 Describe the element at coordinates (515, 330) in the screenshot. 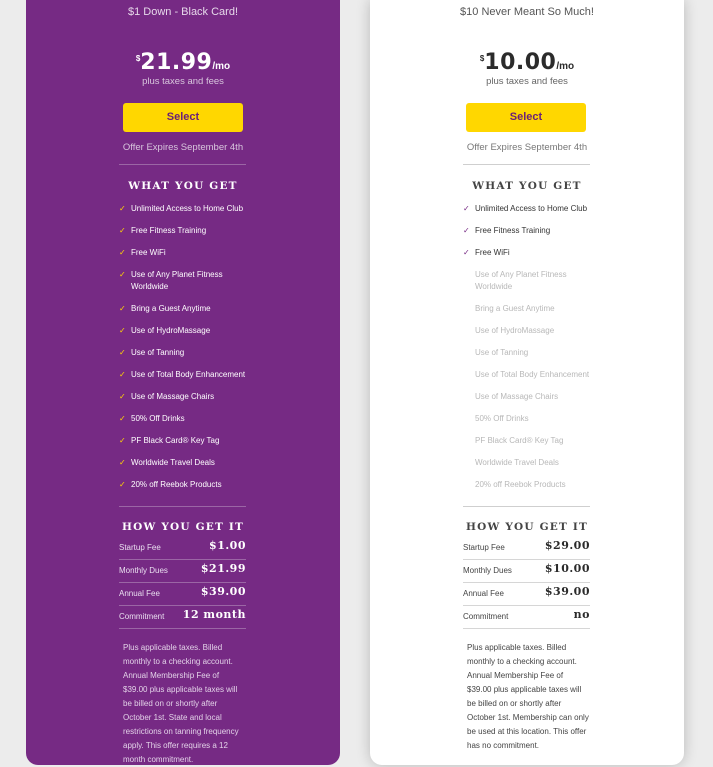

I see `feature-item-excluded: Use of HydroMassage` at that location.